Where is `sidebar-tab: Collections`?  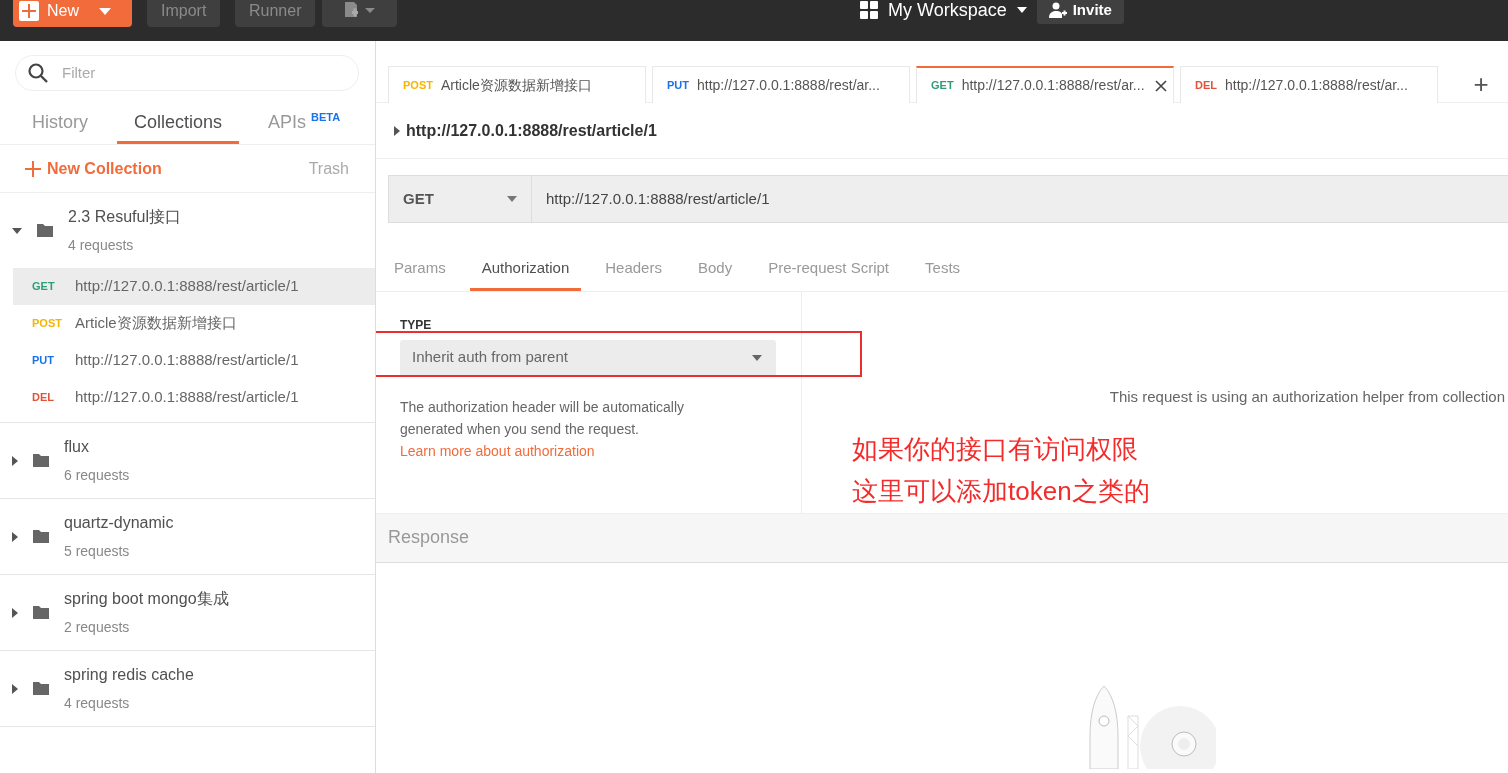
sidebar-tab: Collections is located at coordinates (178, 117).